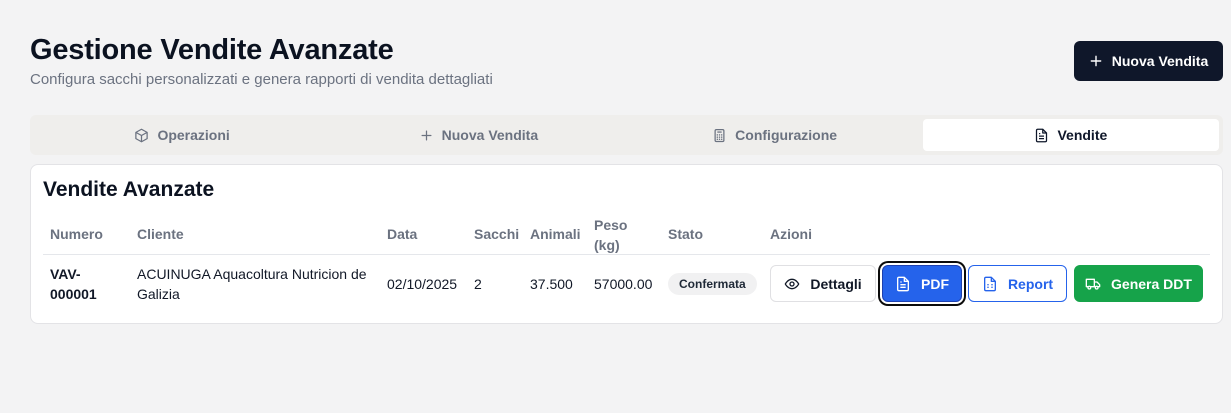 This screenshot has width=1231, height=413. What do you see at coordinates (555, 234) in the screenshot?
I see `column-header-animals: Animali` at bounding box center [555, 234].